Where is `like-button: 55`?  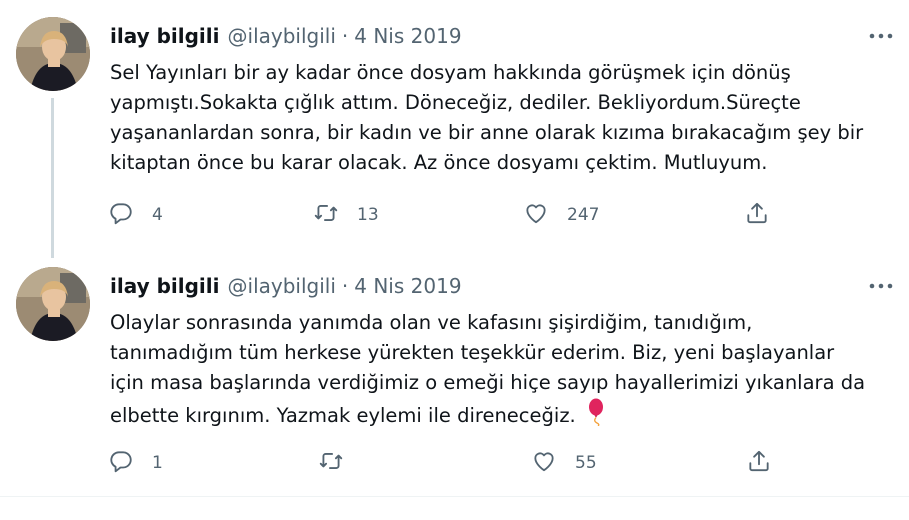
like-button: 55 is located at coordinates (564, 463).